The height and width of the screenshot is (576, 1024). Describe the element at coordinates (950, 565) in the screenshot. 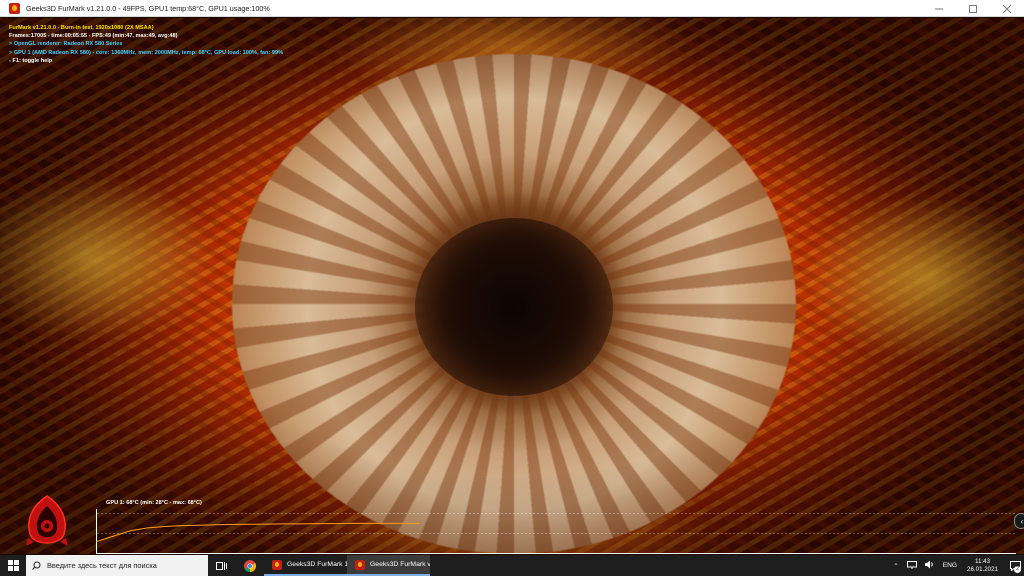

I see `input-language: ENG` at that location.